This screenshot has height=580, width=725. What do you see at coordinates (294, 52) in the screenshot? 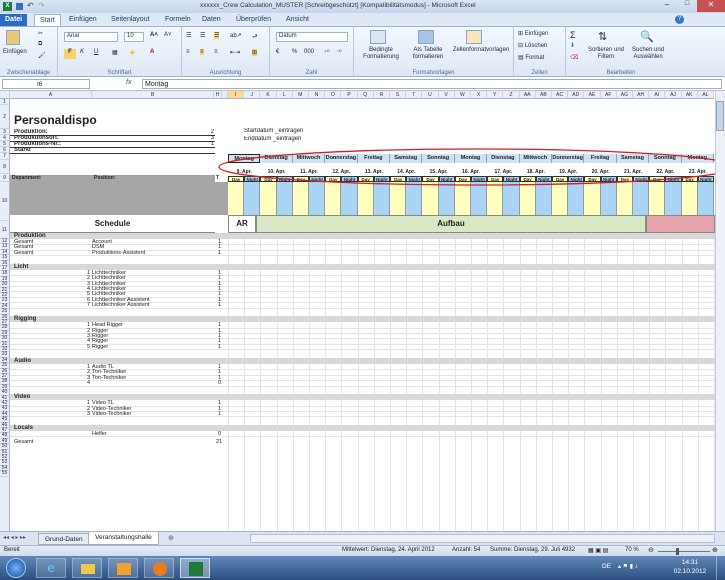
I see `percent-button: %` at bounding box center [294, 52].